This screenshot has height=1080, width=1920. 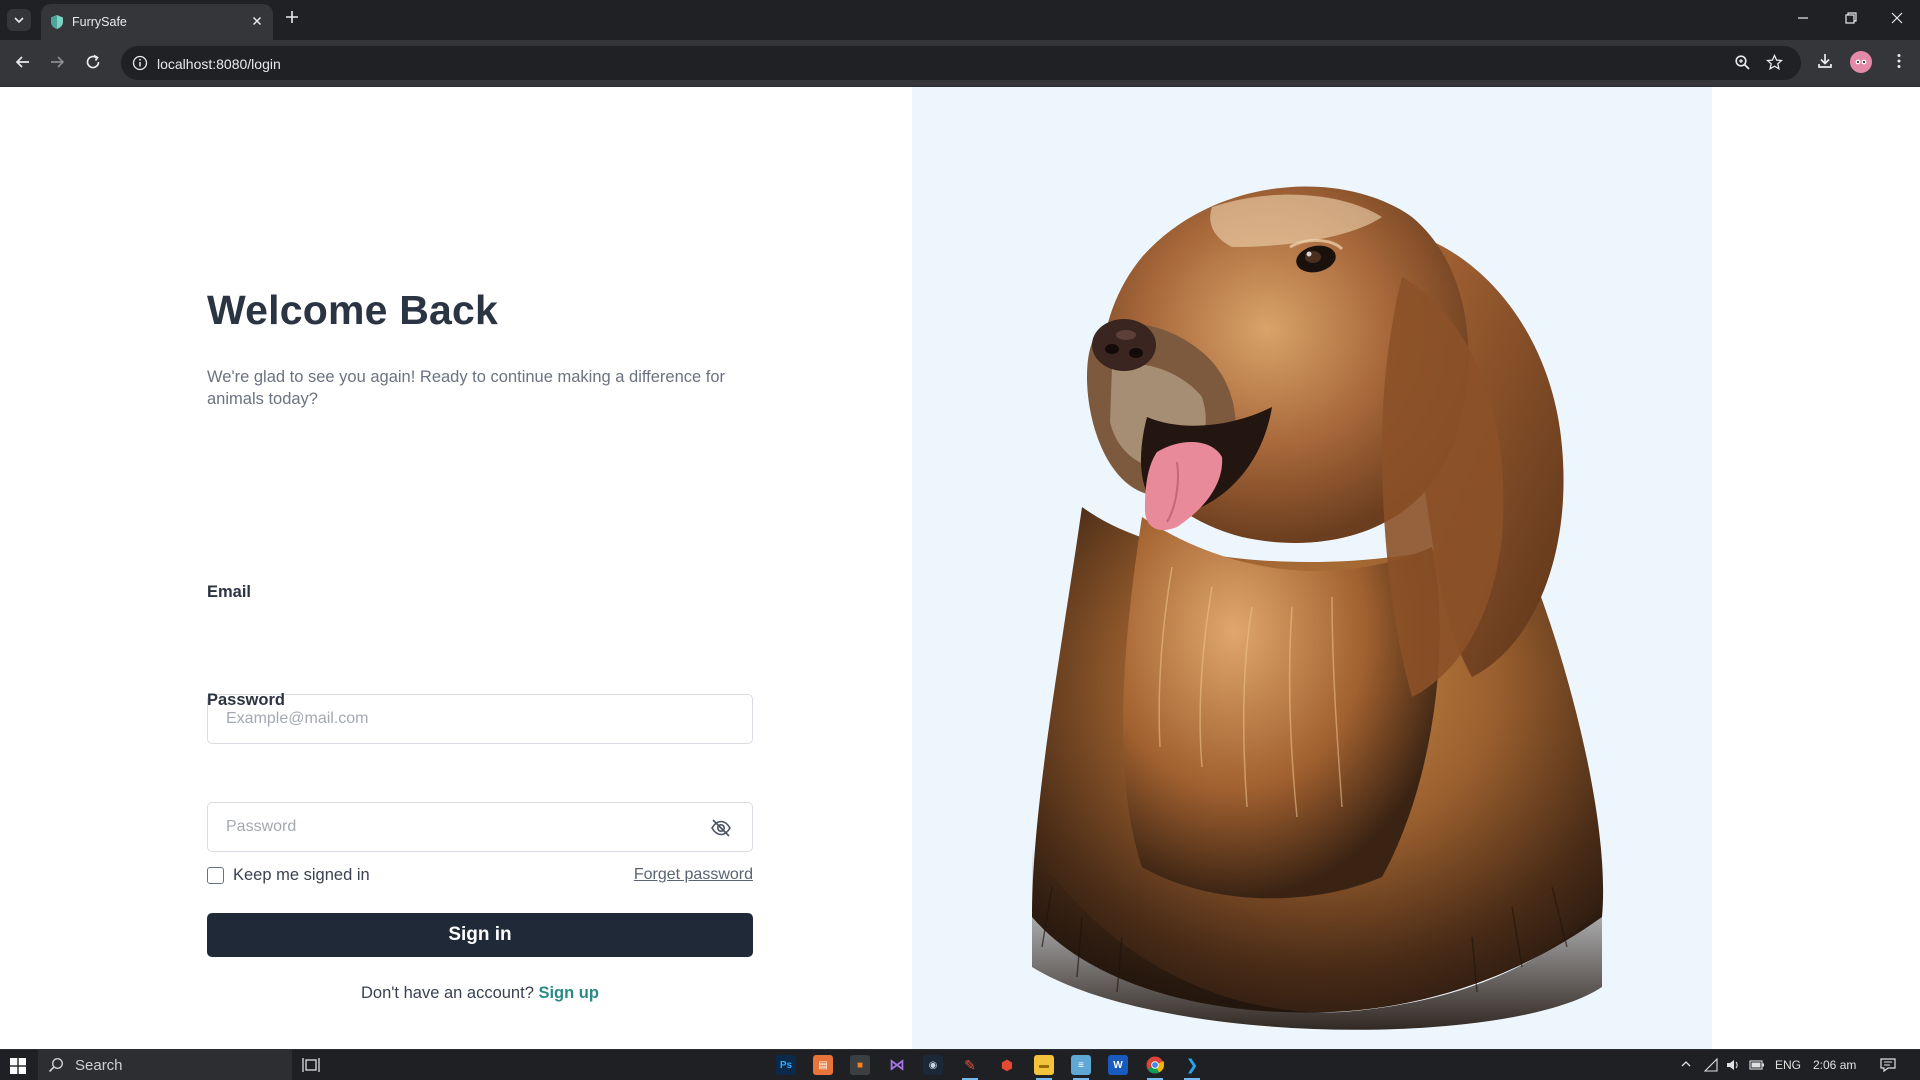 What do you see at coordinates (257, 21) in the screenshot?
I see `close-tab-icon` at bounding box center [257, 21].